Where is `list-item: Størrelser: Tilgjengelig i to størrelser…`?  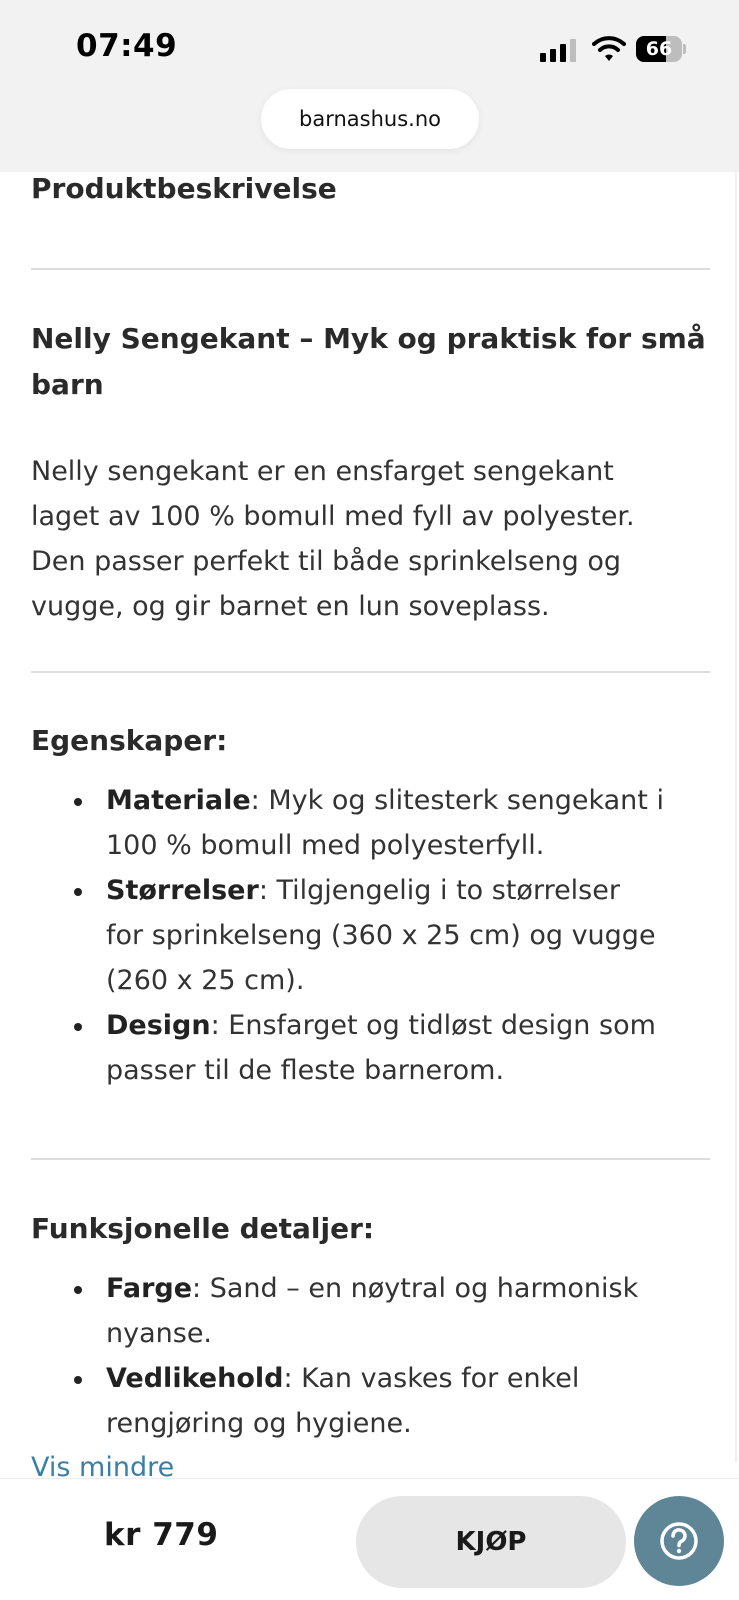
list-item: Størrelser: Tilgjengelig i to størrelser… is located at coordinates (370, 935).